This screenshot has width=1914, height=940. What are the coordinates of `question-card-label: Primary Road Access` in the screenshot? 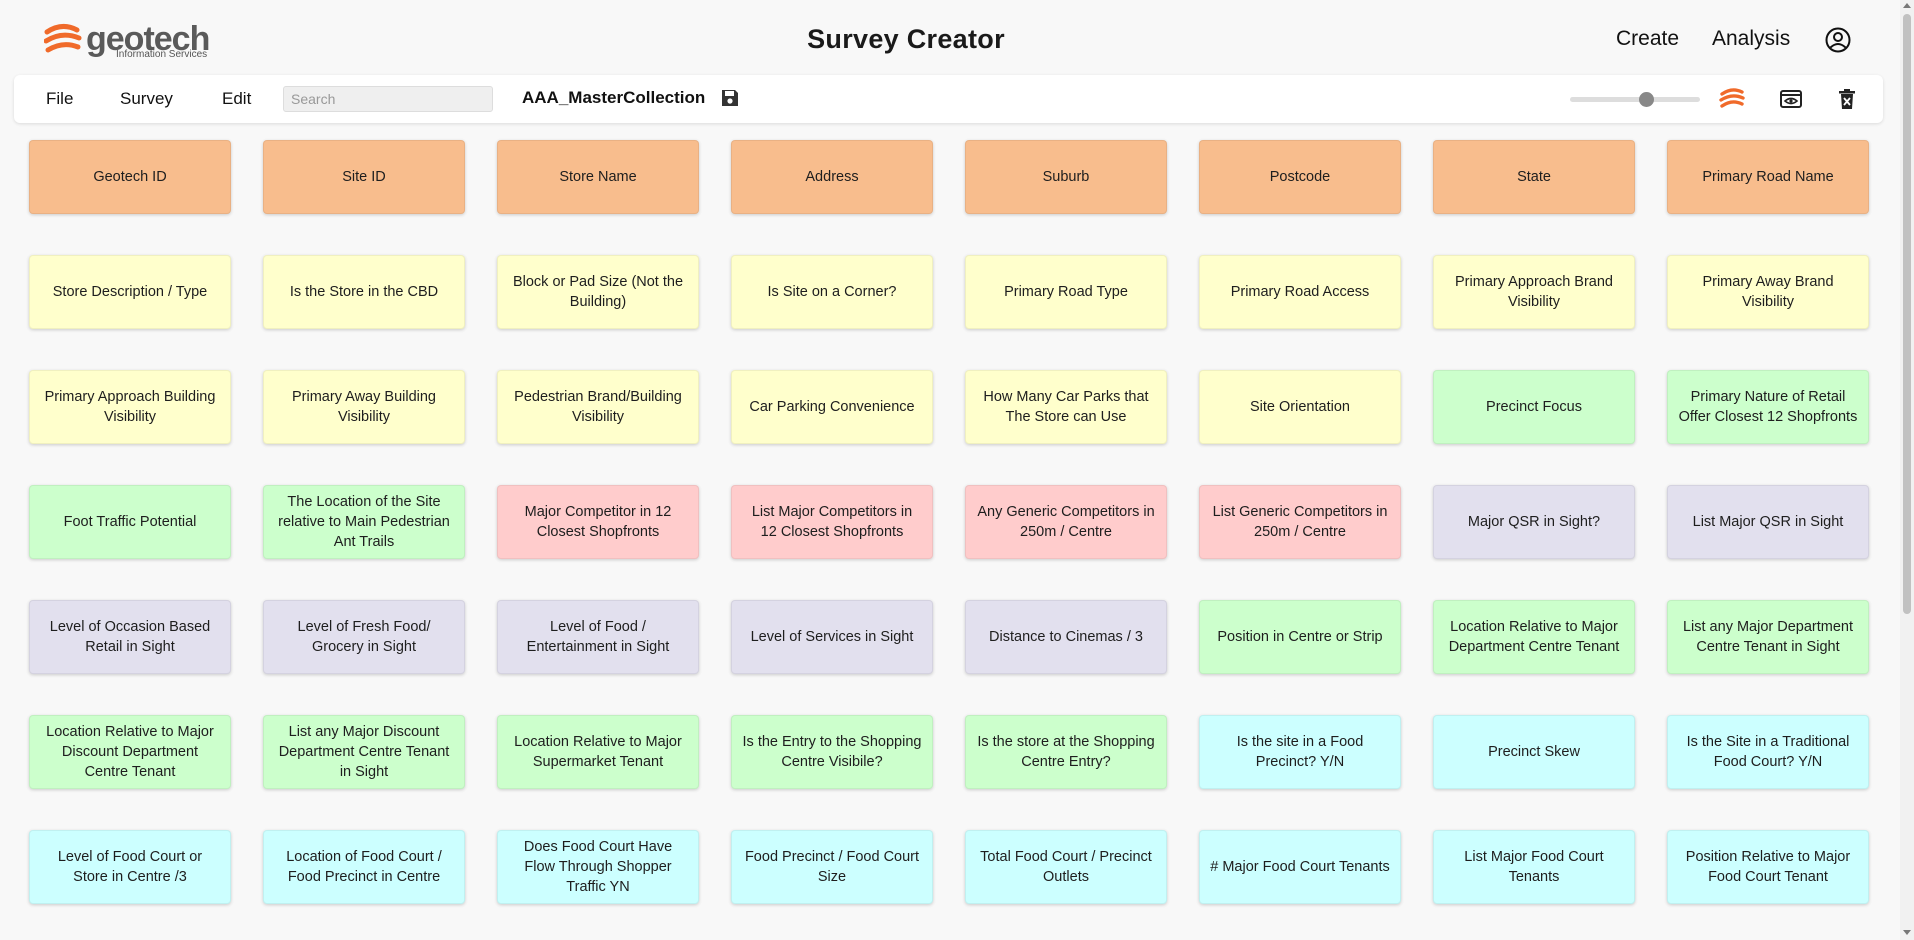 It's located at (1300, 292).